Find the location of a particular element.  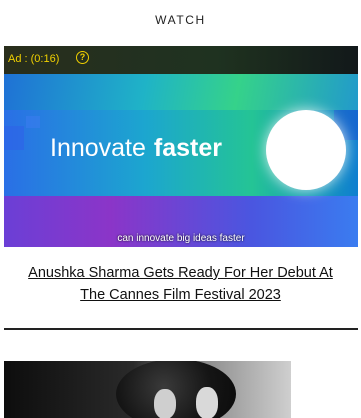

photo-hair-shape is located at coordinates (176, 389).